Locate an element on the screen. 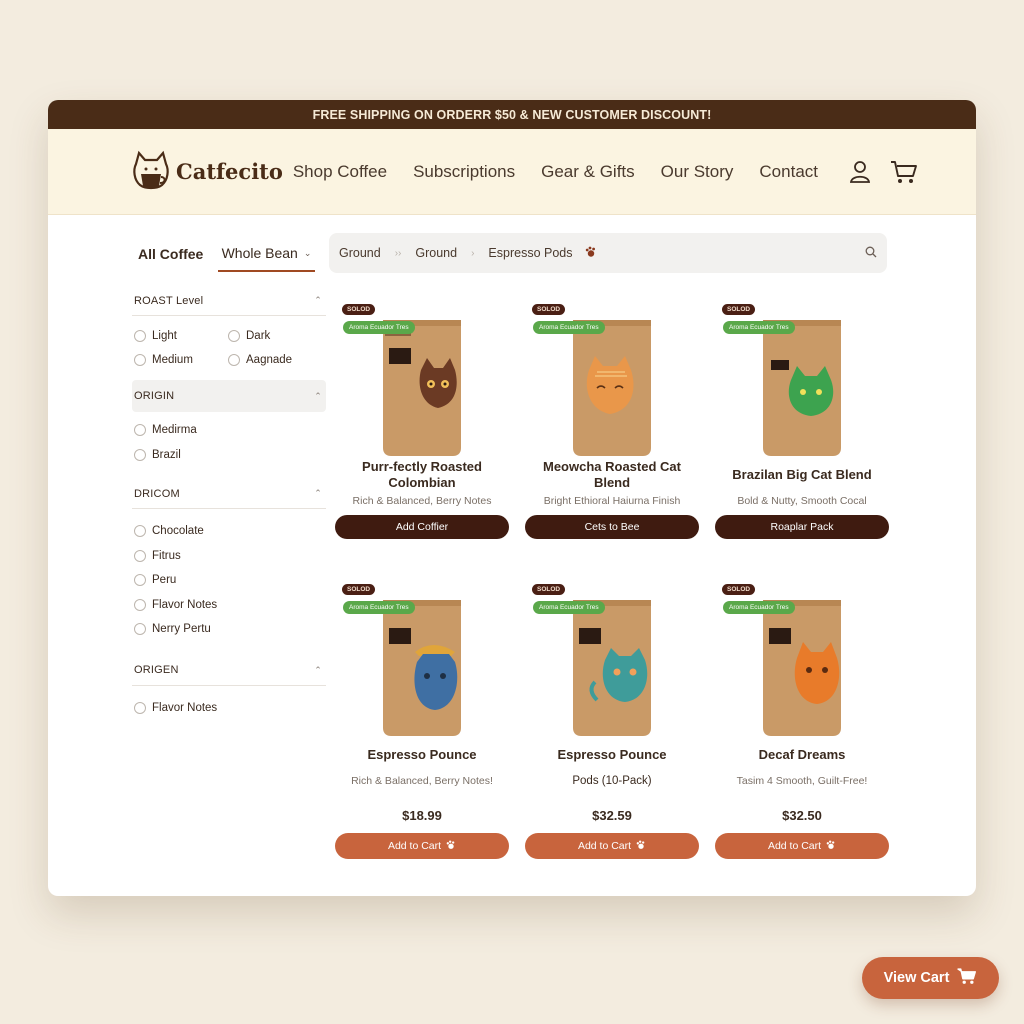 The width and height of the screenshot is (1024, 1024). chevron-right-icon: › is located at coordinates (473, 253).